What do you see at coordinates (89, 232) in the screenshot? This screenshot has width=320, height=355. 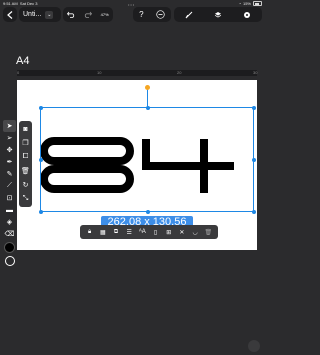 I see `lock-icon: 🔒︎` at bounding box center [89, 232].